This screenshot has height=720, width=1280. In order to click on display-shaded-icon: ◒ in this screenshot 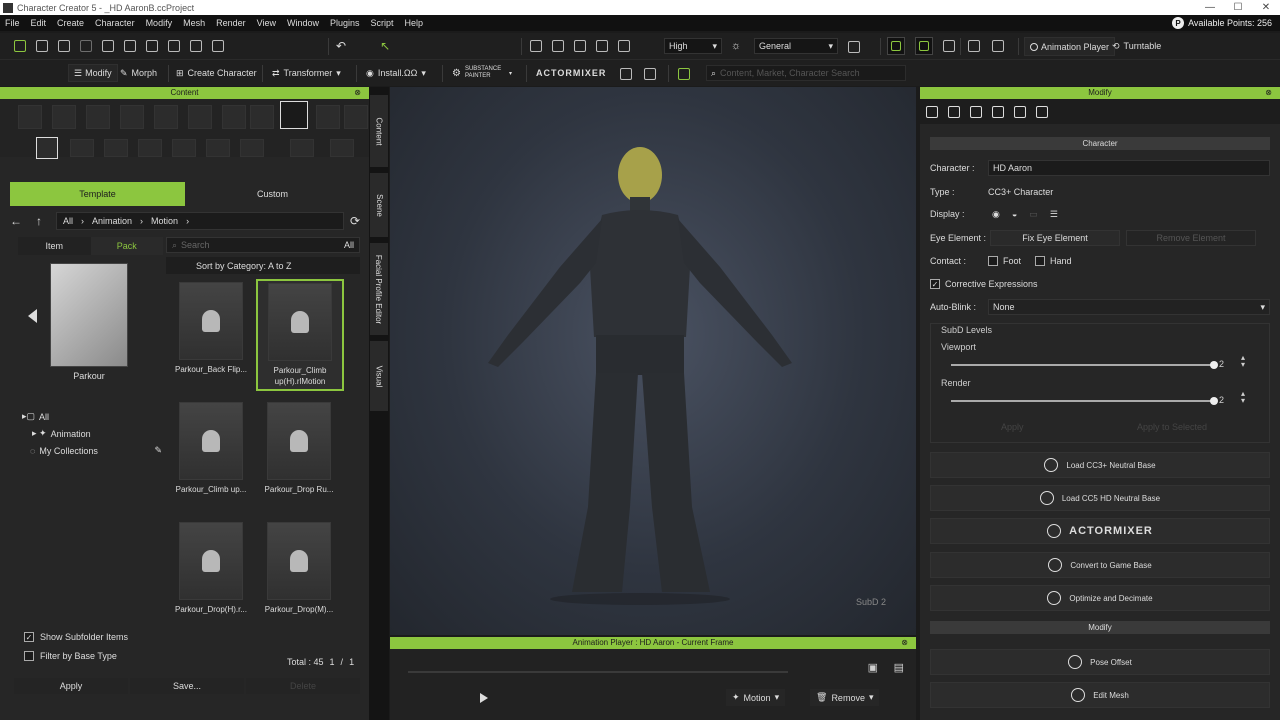, I will do `click(1014, 214)`.